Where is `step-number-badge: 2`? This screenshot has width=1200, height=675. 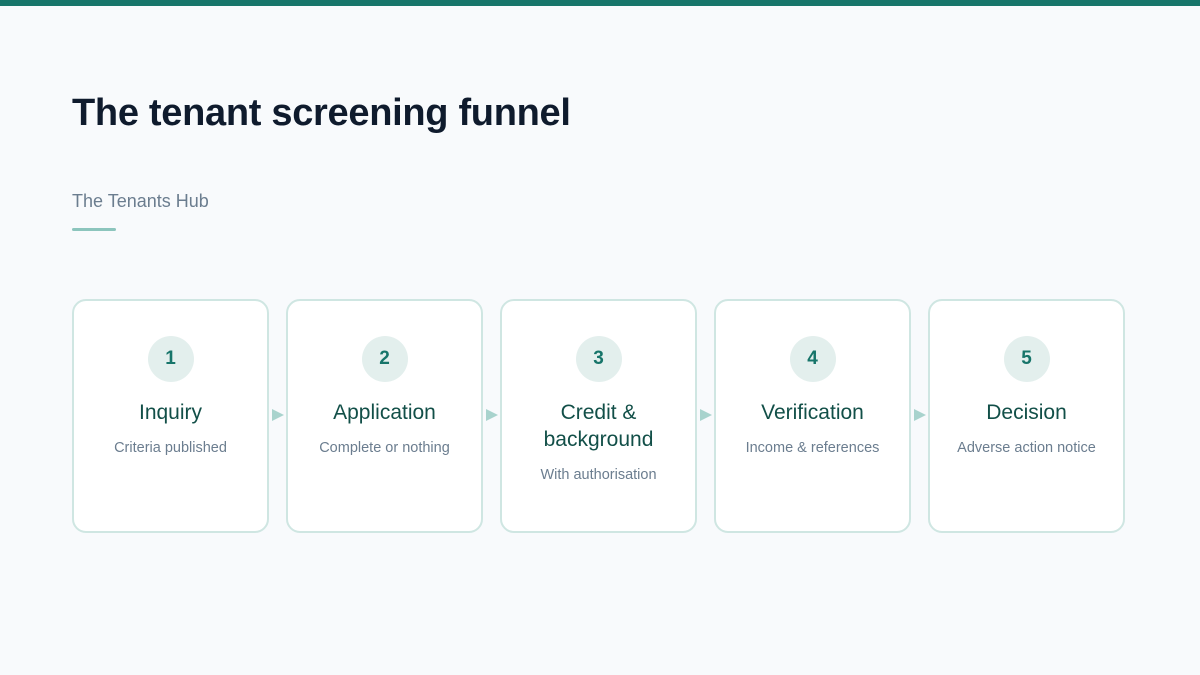 step-number-badge: 2 is located at coordinates (384, 359).